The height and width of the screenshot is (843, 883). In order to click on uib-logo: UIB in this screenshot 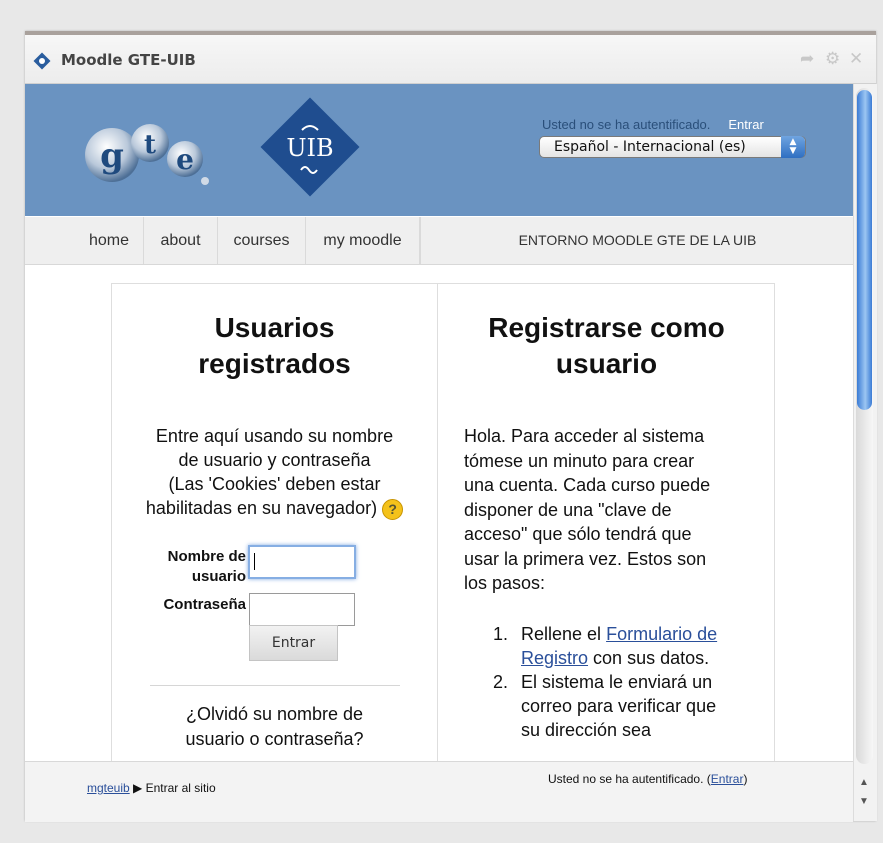, I will do `click(310, 147)`.